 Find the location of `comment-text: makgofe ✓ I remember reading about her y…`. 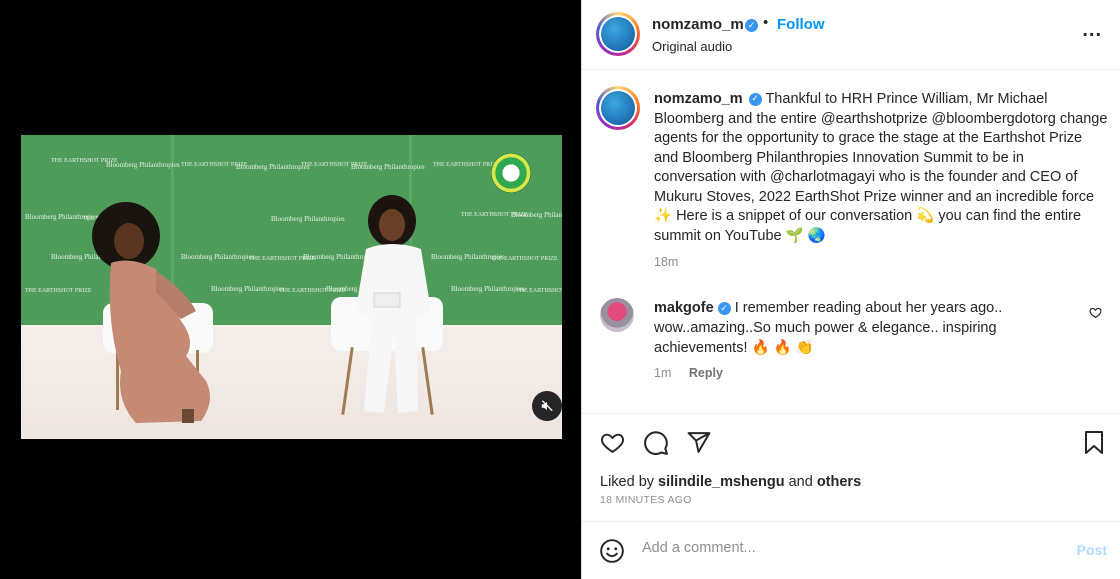

comment-text: makgofe ✓ I remember reading about her y… is located at coordinates (864, 328).